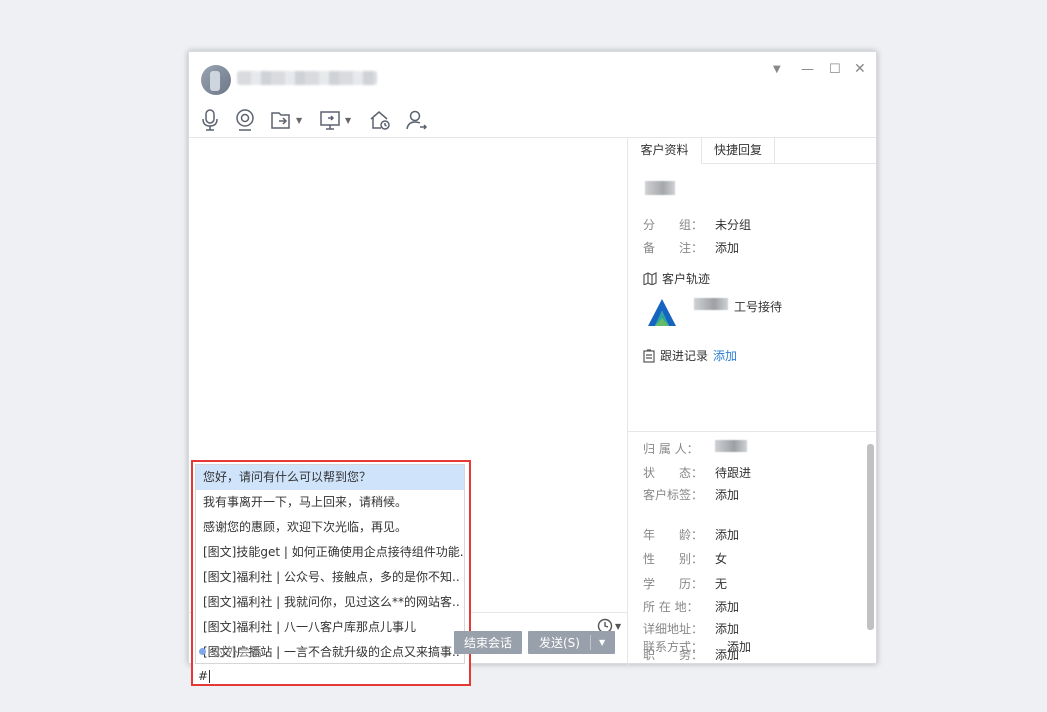  Describe the element at coordinates (660, 188) in the screenshot. I see `customer-name-blurred` at that location.